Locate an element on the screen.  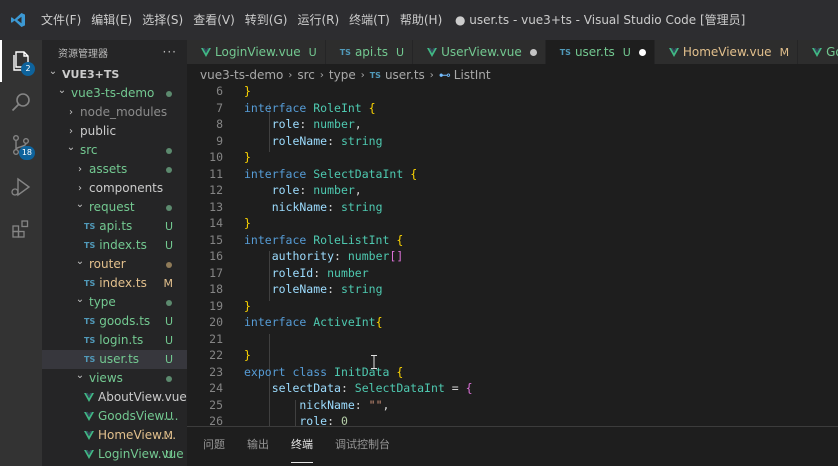
tab-label: LoginView.vue is located at coordinates (258, 52).